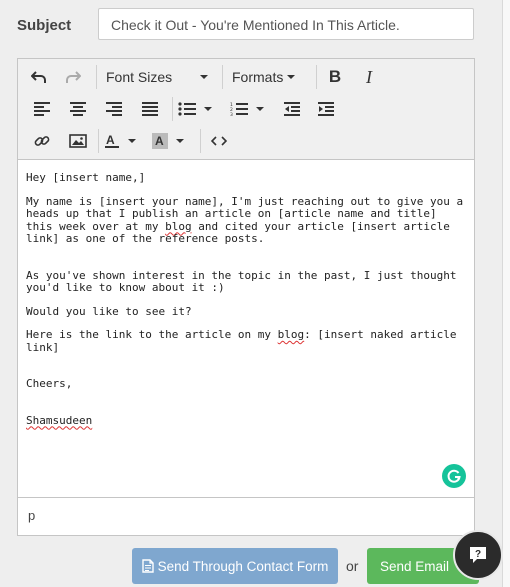 This screenshot has height=587, width=510. I want to click on align-center-icon, so click(78, 109).